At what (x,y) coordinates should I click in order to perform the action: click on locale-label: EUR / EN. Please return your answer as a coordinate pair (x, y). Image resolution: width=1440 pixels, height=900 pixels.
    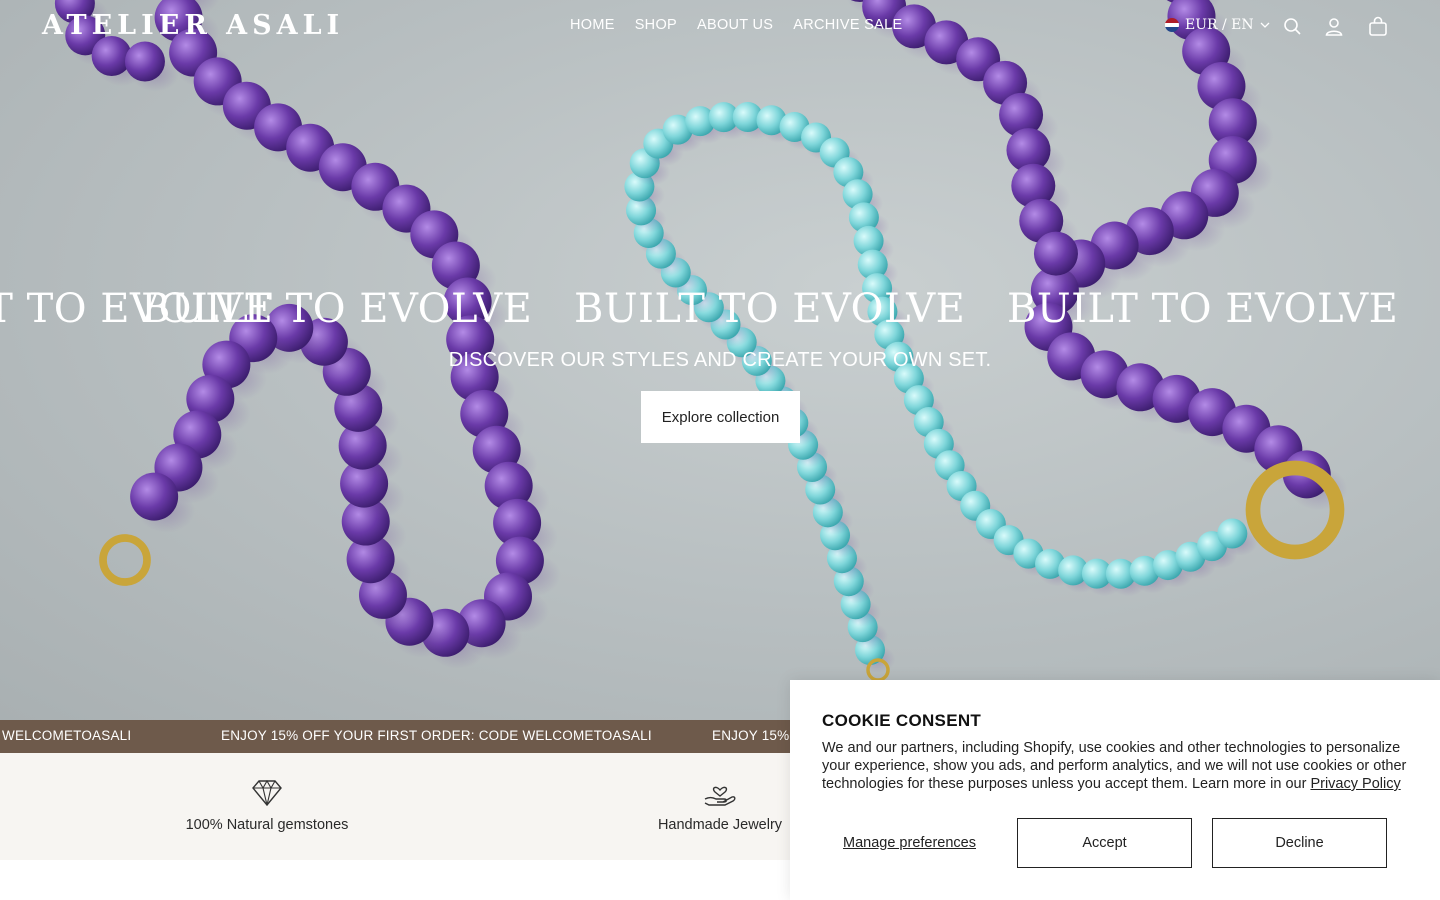
    Looking at the image, I should click on (1219, 25).